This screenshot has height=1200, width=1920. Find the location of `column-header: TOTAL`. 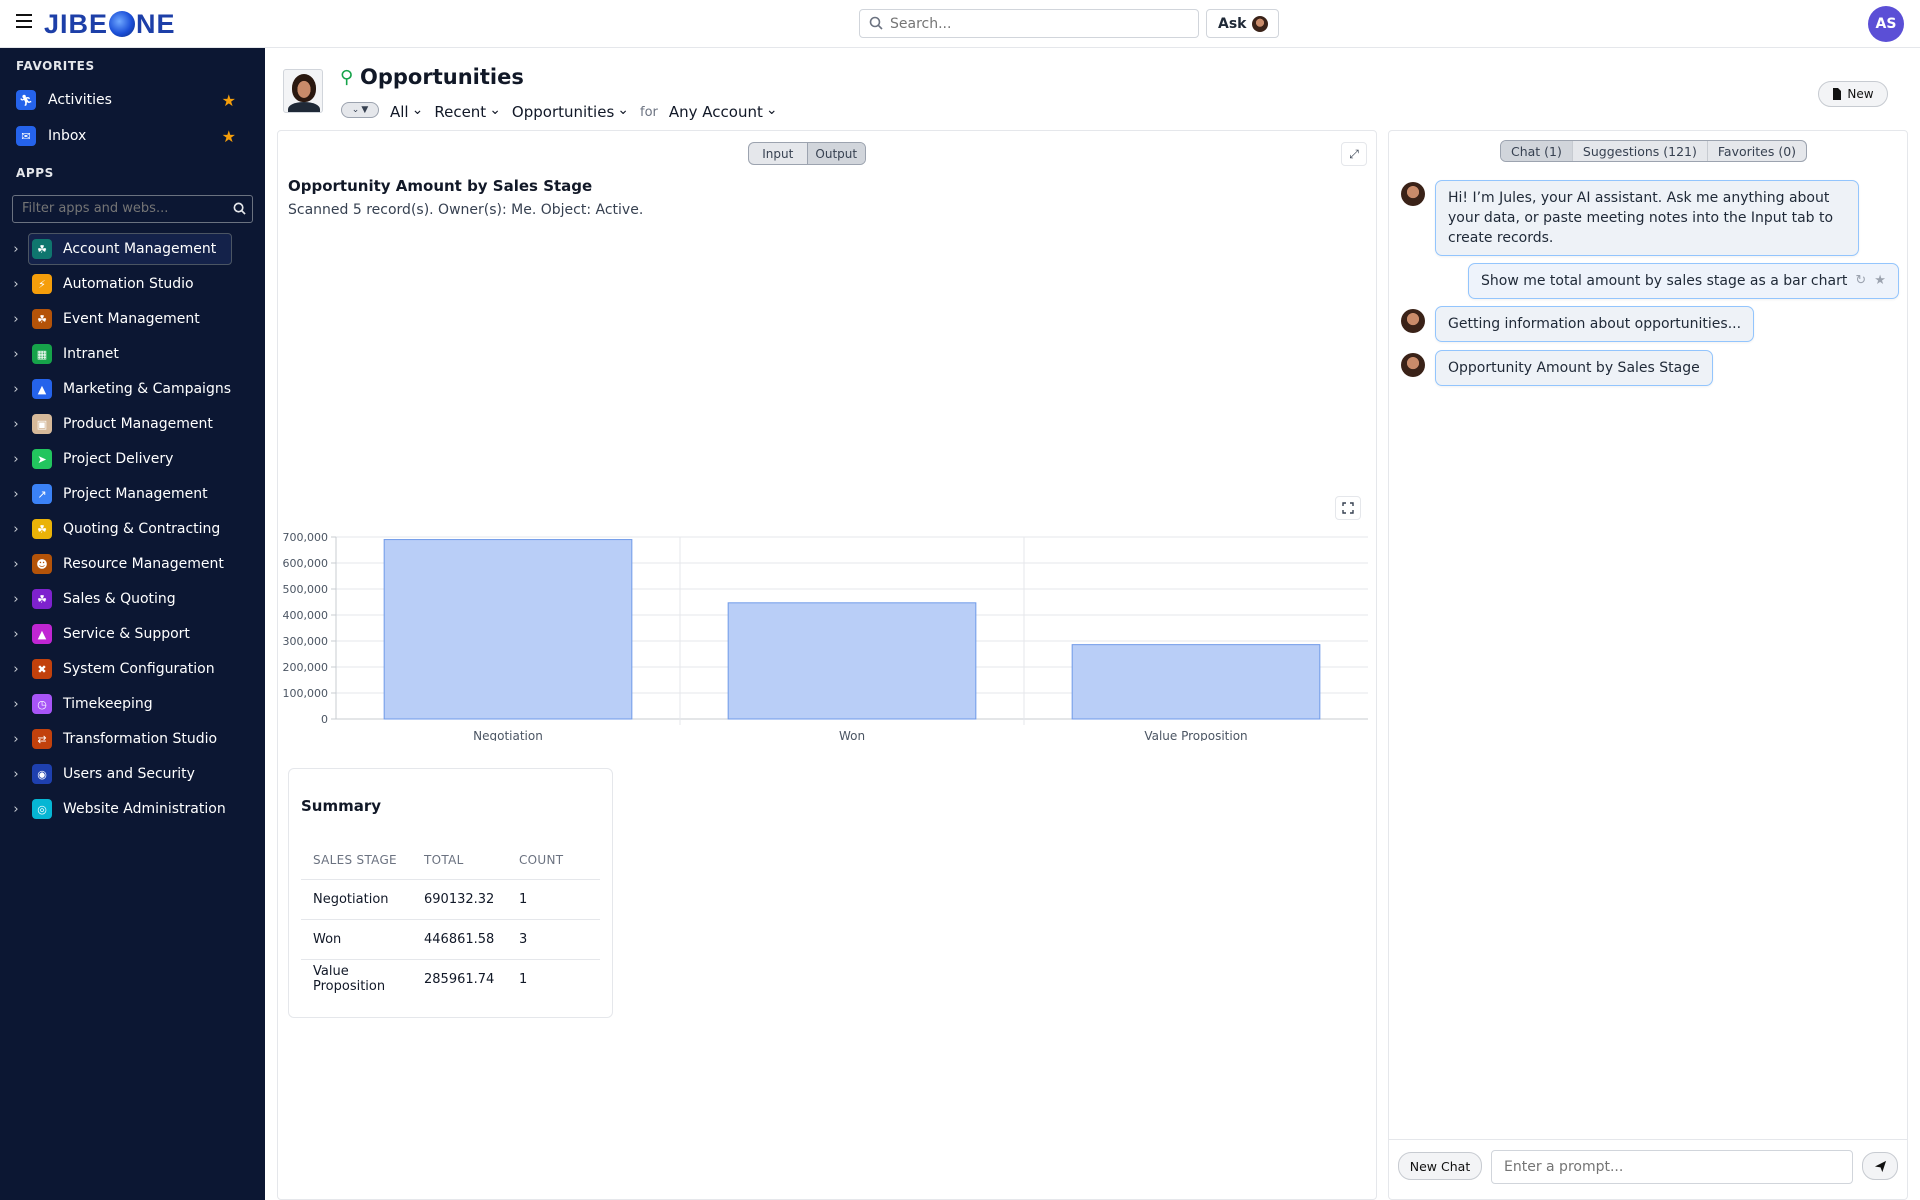

column-header: TOTAL is located at coordinates (459, 860).